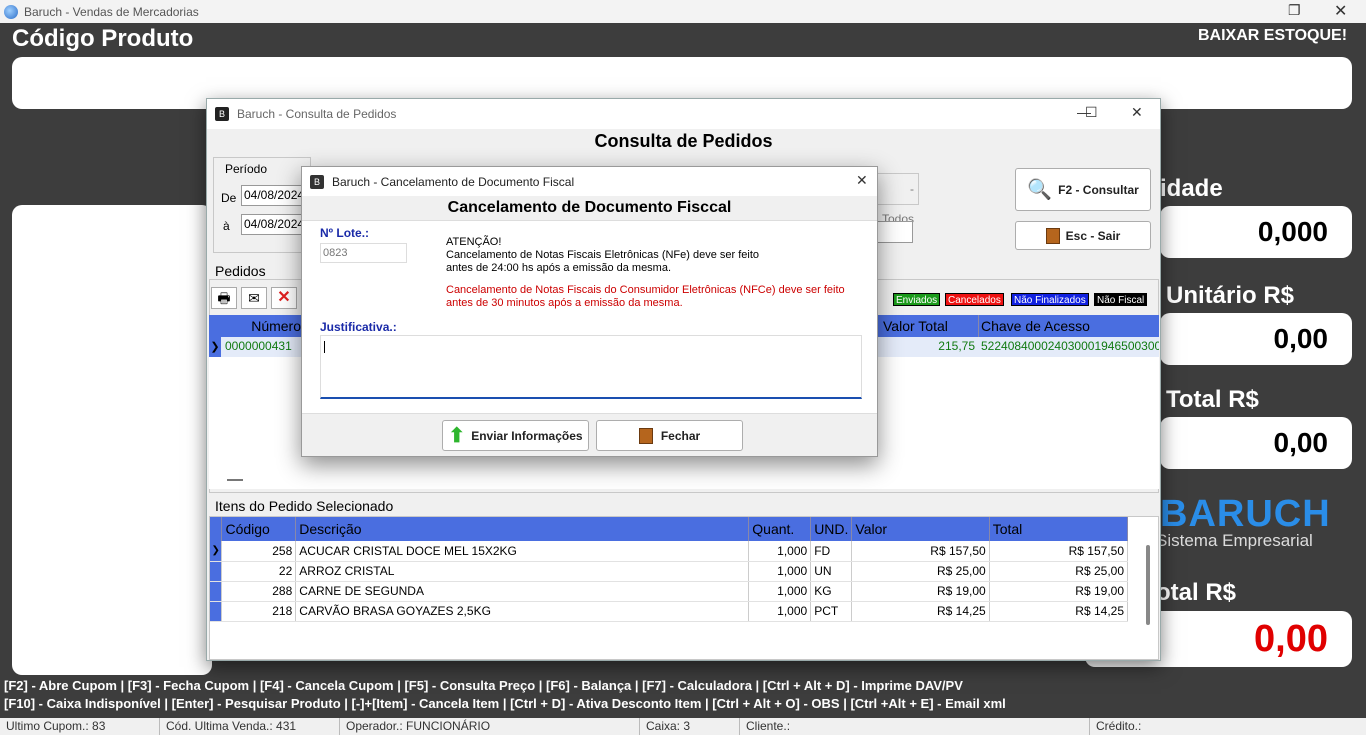  What do you see at coordinates (235, 480) in the screenshot?
I see `splitter-handle` at bounding box center [235, 480].